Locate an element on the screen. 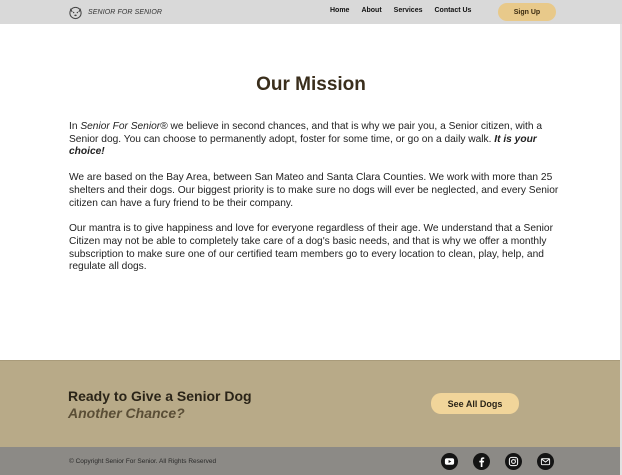 The height and width of the screenshot is (475, 622). dog-logo-icon is located at coordinates (75, 12).